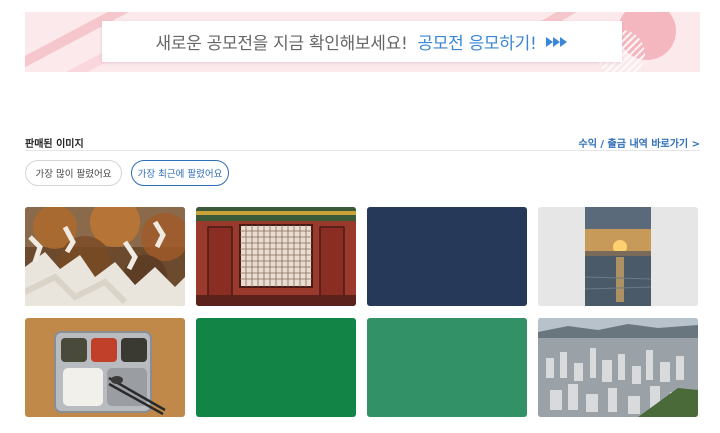 This screenshot has height=433, width=720. Describe the element at coordinates (476, 41) in the screenshot. I see `banner-cta: 공모전 응모하기!` at that location.